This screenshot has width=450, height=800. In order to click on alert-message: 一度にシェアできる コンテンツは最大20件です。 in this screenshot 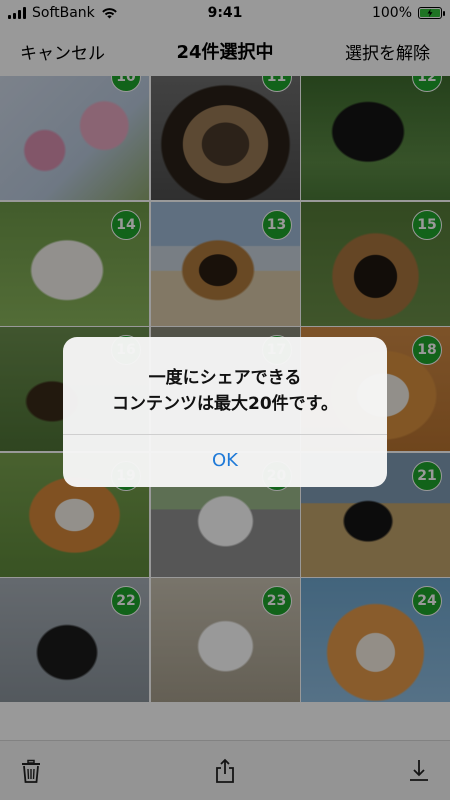, I will do `click(225, 377)`.